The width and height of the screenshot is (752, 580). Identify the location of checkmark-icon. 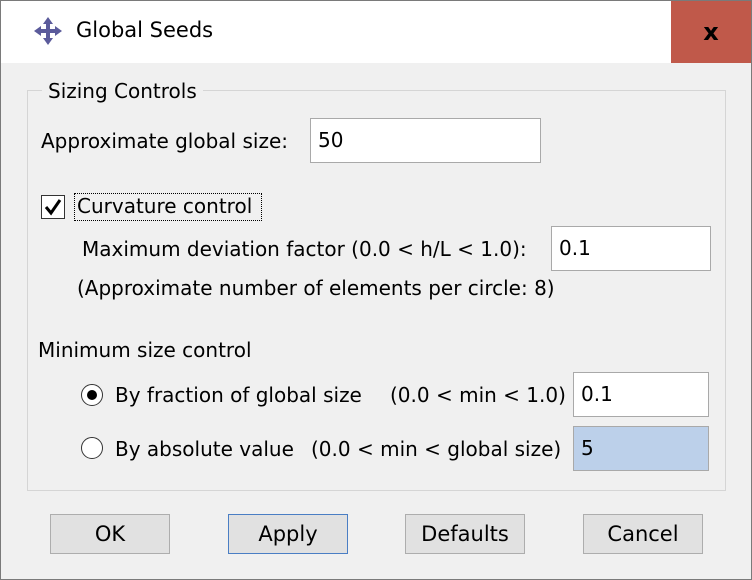
(53, 207).